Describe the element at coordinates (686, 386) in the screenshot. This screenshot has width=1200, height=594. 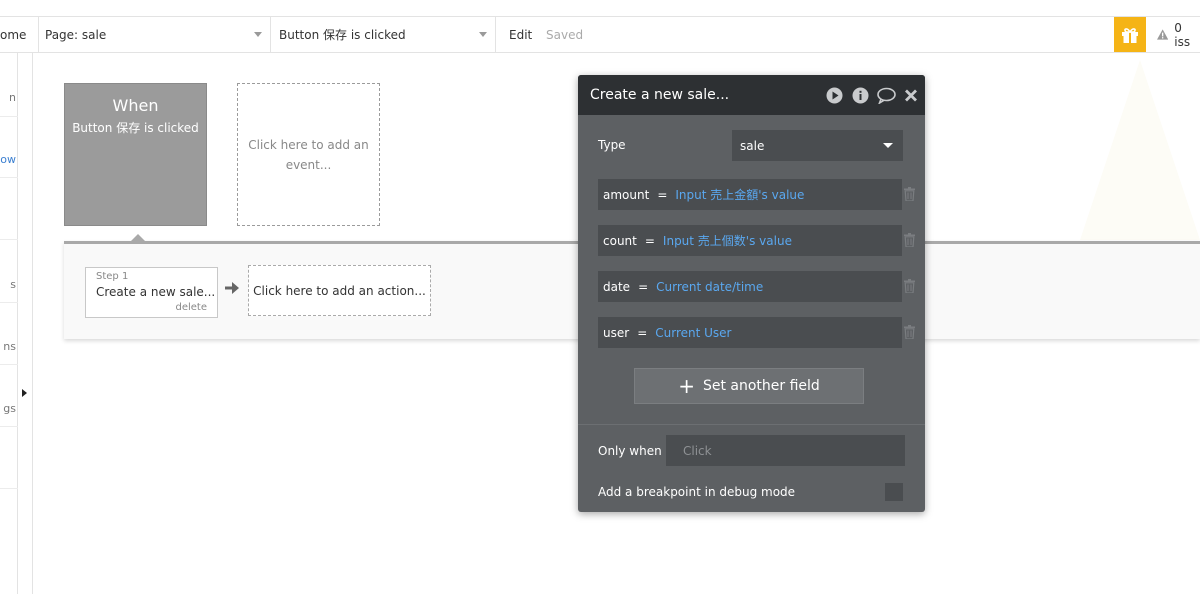
I see `plus-icon: +` at that location.